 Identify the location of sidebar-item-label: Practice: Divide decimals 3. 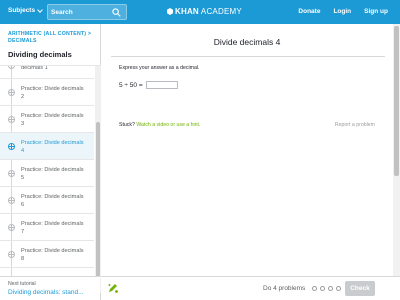
(52, 120).